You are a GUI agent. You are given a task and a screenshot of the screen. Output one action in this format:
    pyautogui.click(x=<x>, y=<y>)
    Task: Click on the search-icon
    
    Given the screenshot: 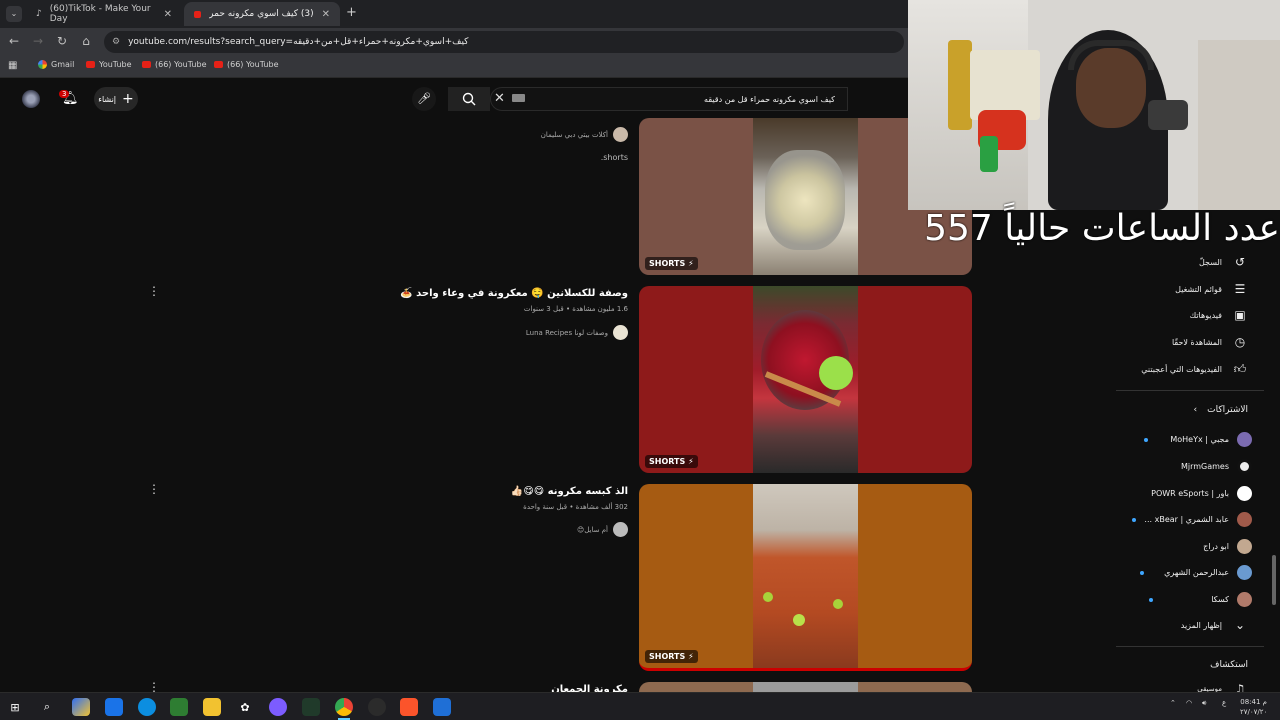 What is the action you would take?
    pyautogui.click(x=469, y=99)
    